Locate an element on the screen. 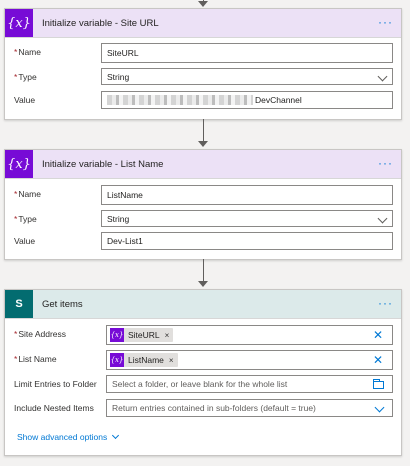 The image size is (410, 466). name-row: *Name ListName is located at coordinates (203, 196).